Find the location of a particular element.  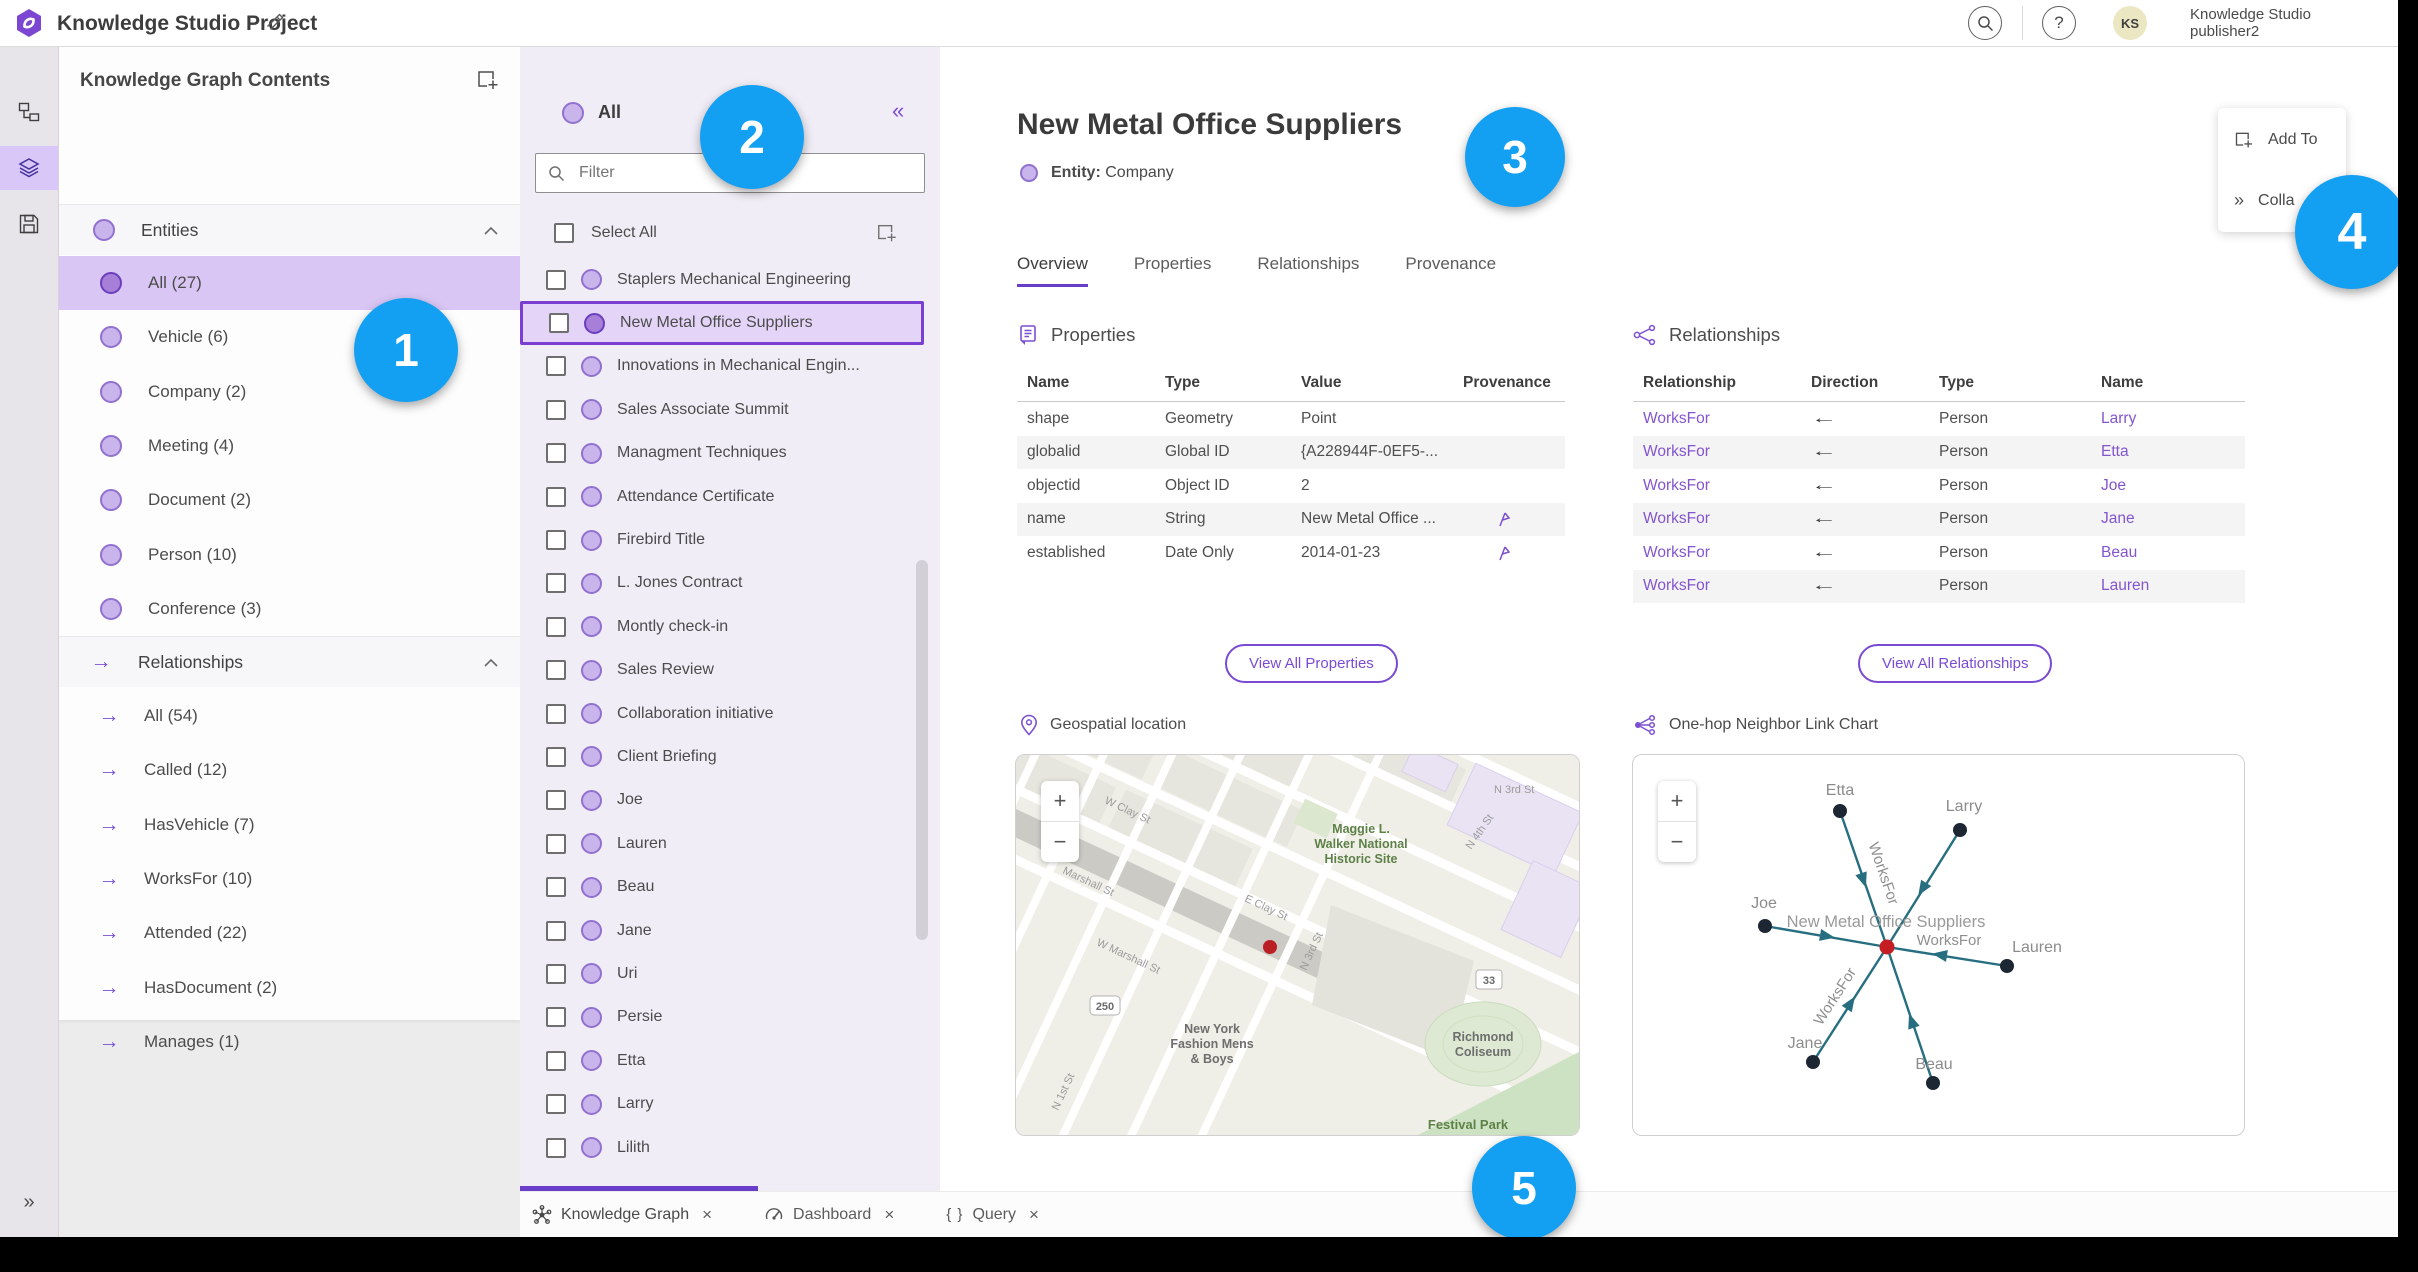

tab-properties: Properties is located at coordinates (1172, 270).